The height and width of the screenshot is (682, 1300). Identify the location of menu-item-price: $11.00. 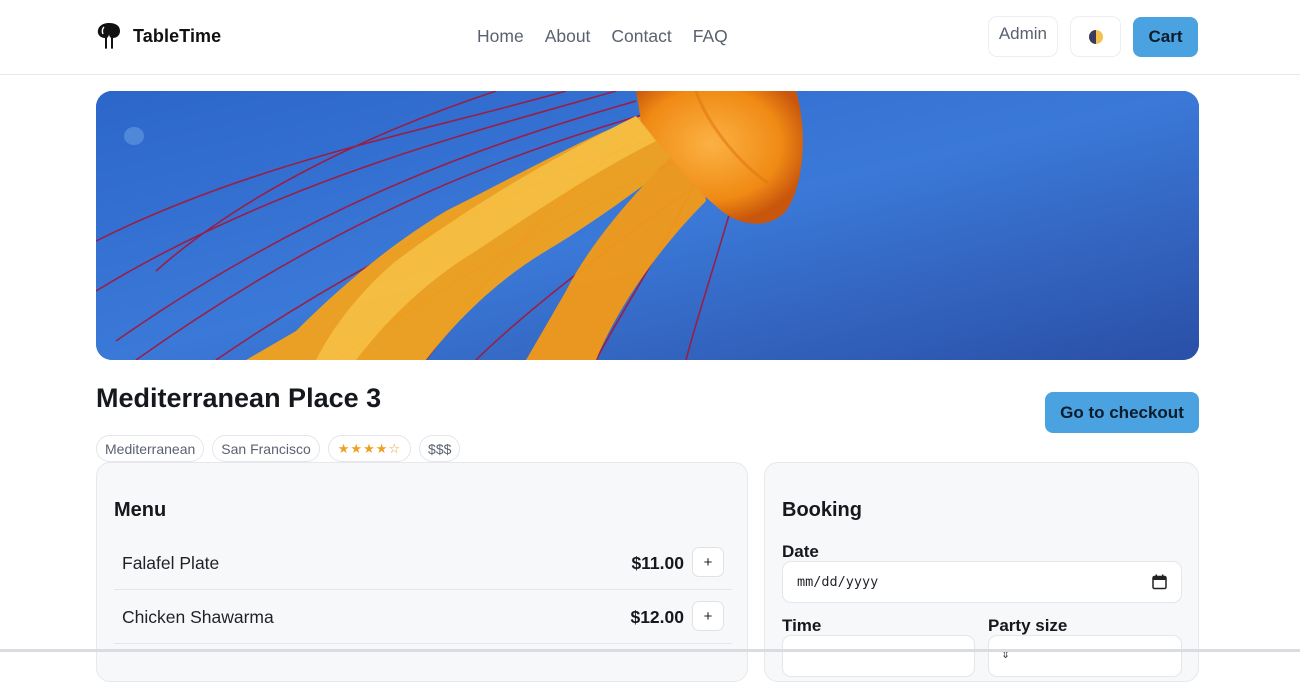
(657, 563).